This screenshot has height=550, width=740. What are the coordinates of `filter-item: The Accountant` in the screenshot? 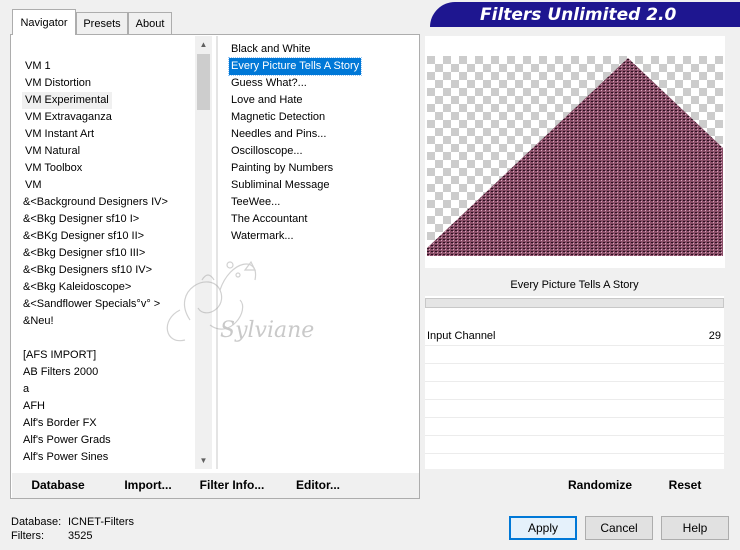 It's located at (269, 219).